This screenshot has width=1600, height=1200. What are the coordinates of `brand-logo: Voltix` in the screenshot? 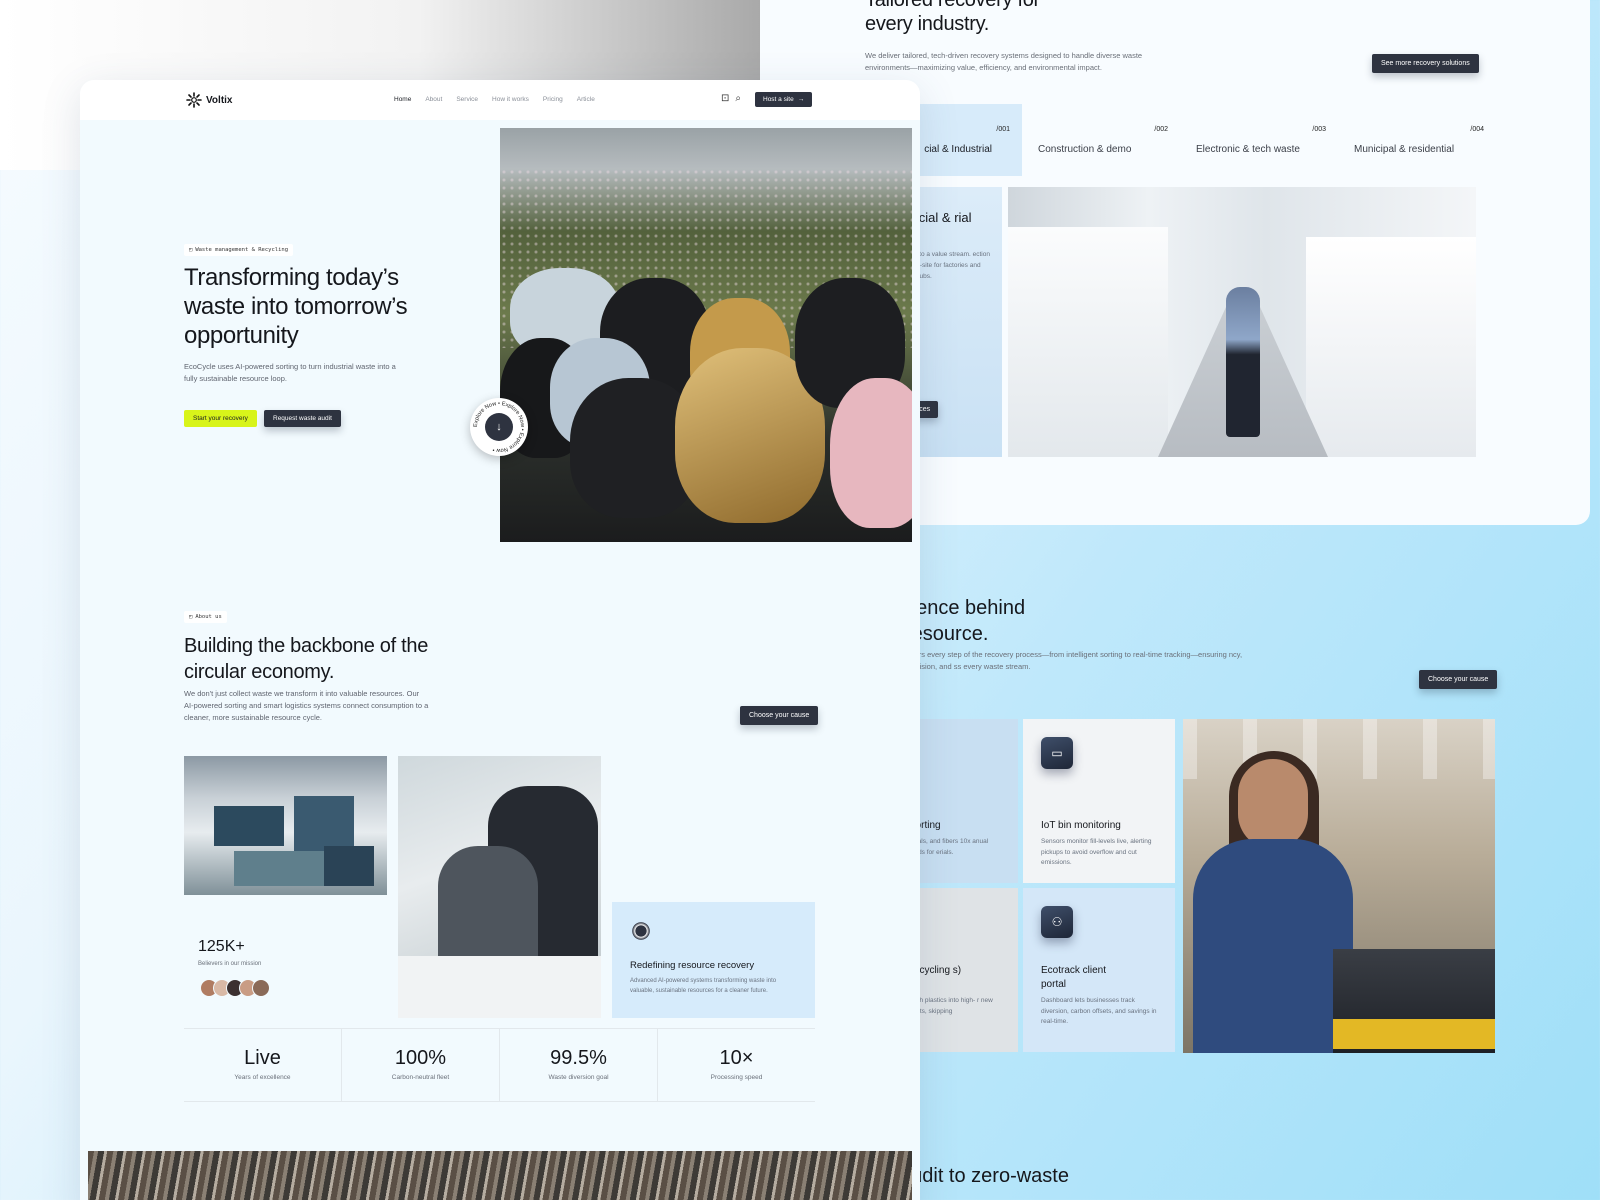 It's located at (209, 100).